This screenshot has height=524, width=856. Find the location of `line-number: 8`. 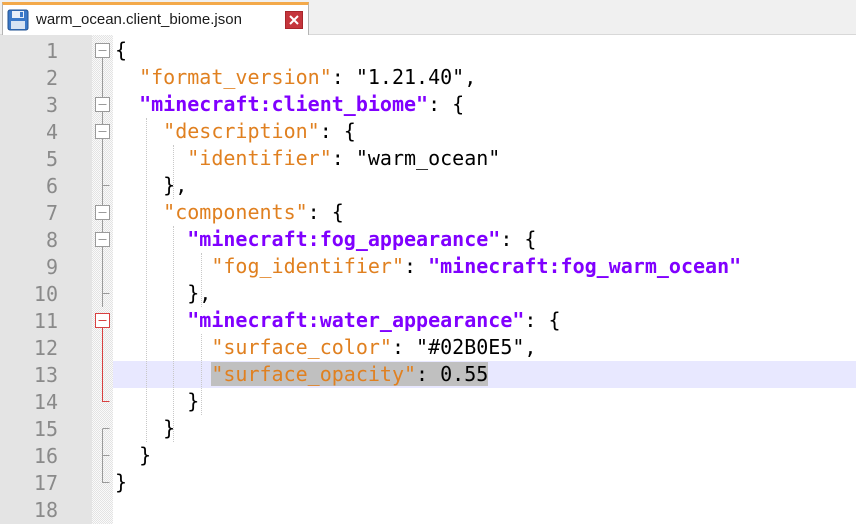

line-number: 8 is located at coordinates (51, 240).